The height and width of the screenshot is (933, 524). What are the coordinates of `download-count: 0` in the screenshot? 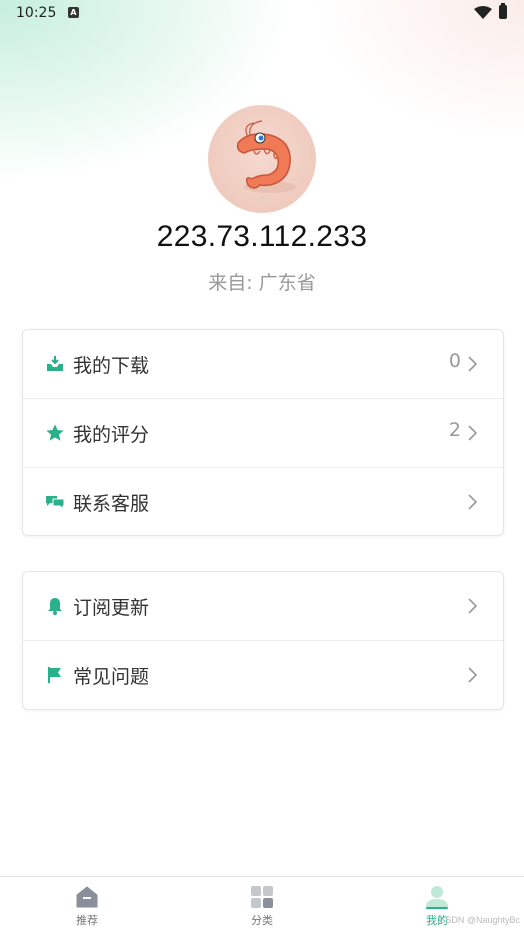 It's located at (454, 361).